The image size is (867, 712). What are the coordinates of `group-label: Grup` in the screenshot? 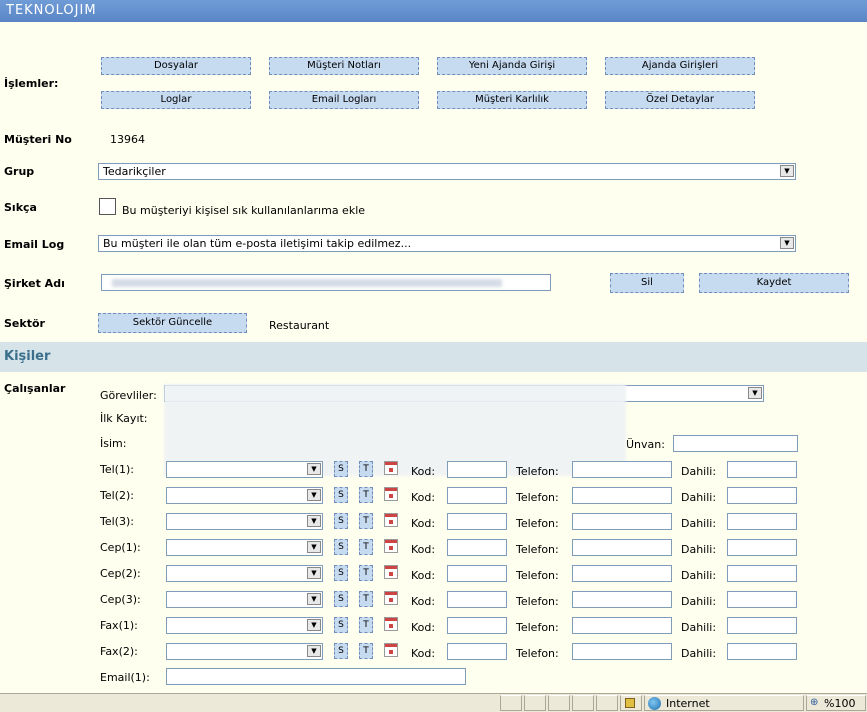 It's located at (19, 171).